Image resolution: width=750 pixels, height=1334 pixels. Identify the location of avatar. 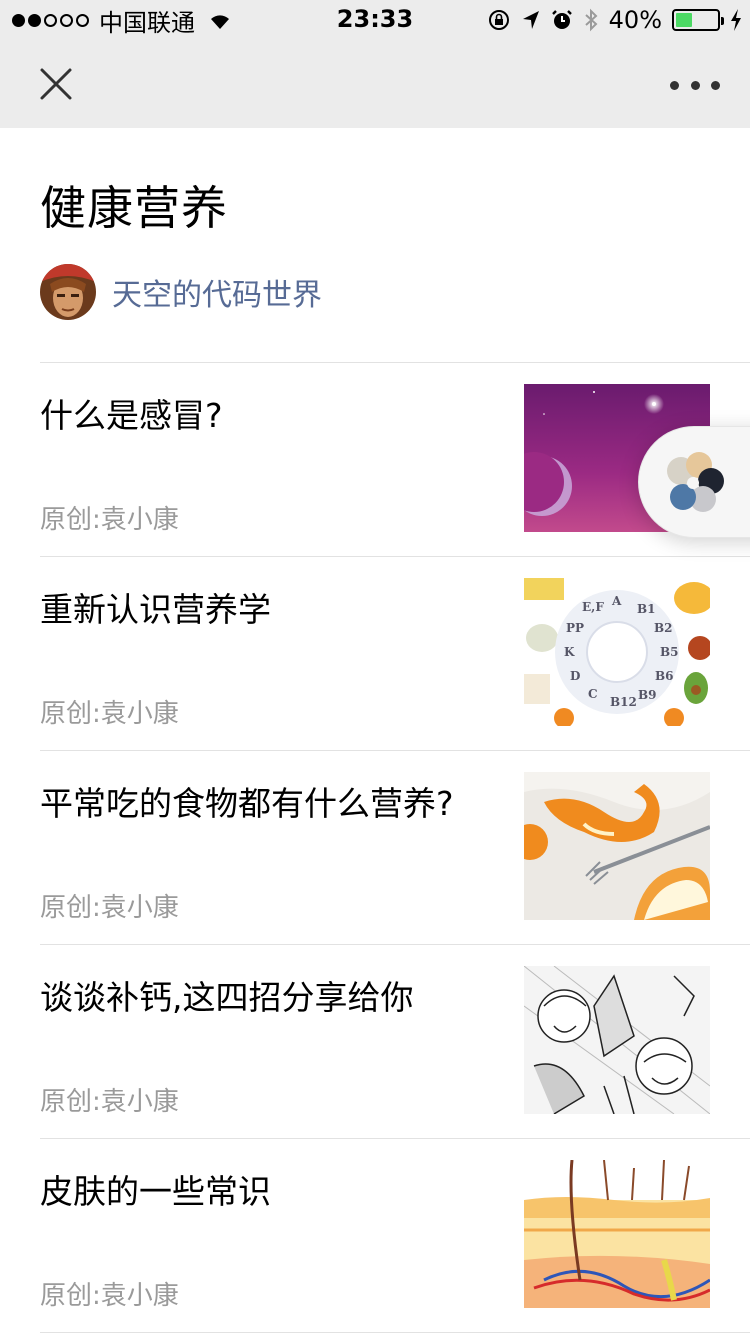
(68, 292).